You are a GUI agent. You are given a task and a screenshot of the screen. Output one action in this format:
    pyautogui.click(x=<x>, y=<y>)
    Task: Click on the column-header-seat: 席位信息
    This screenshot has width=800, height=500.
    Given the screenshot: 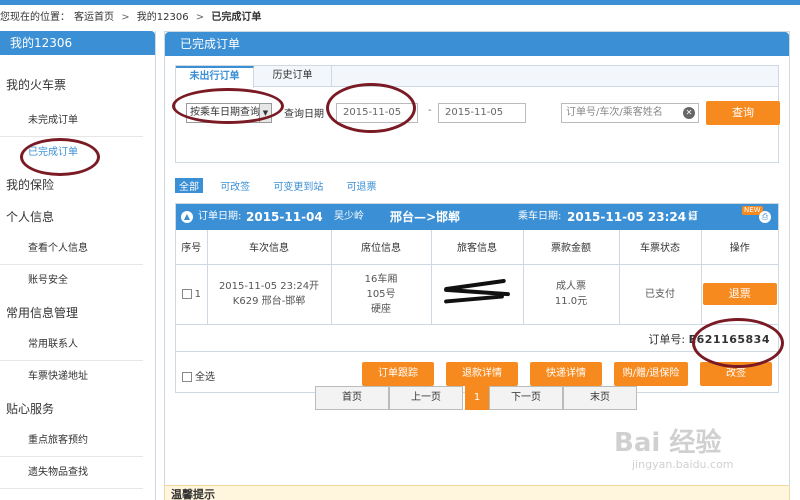 What is the action you would take?
    pyautogui.click(x=381, y=247)
    